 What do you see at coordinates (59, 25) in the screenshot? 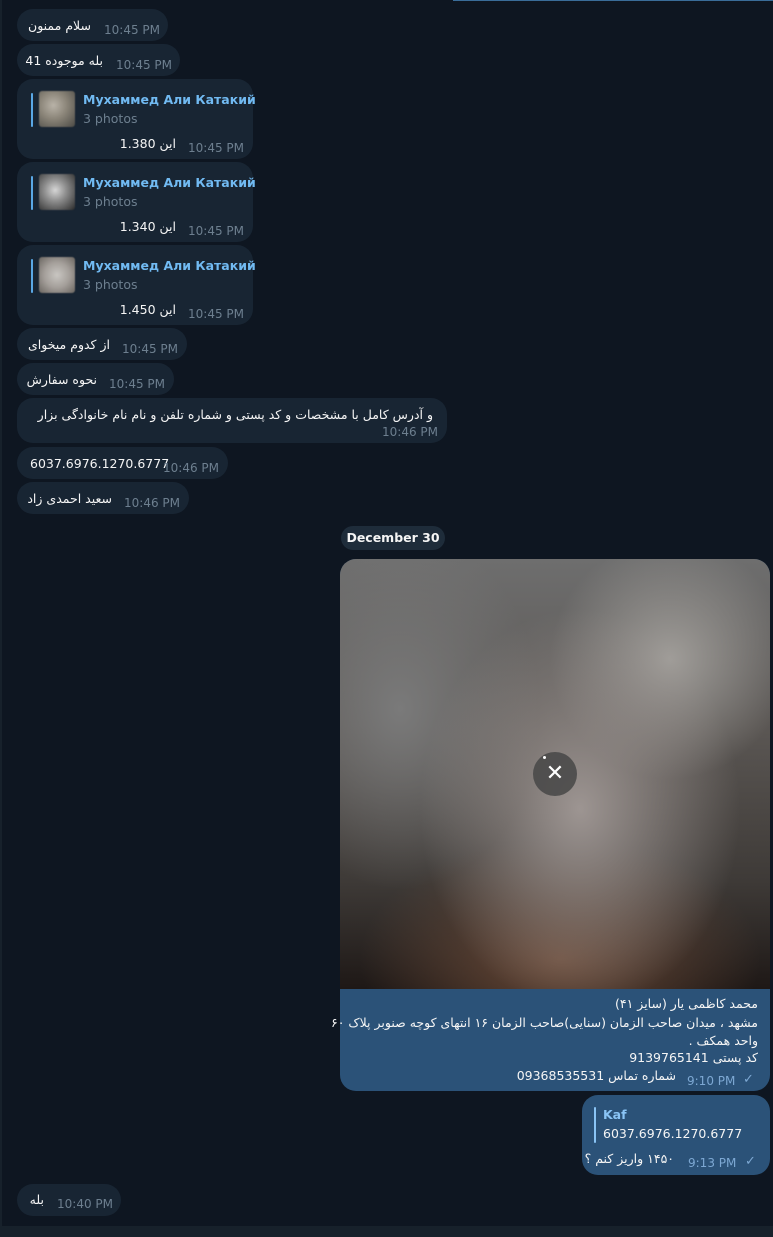
I see `message-text: سلام ممنون` at bounding box center [59, 25].